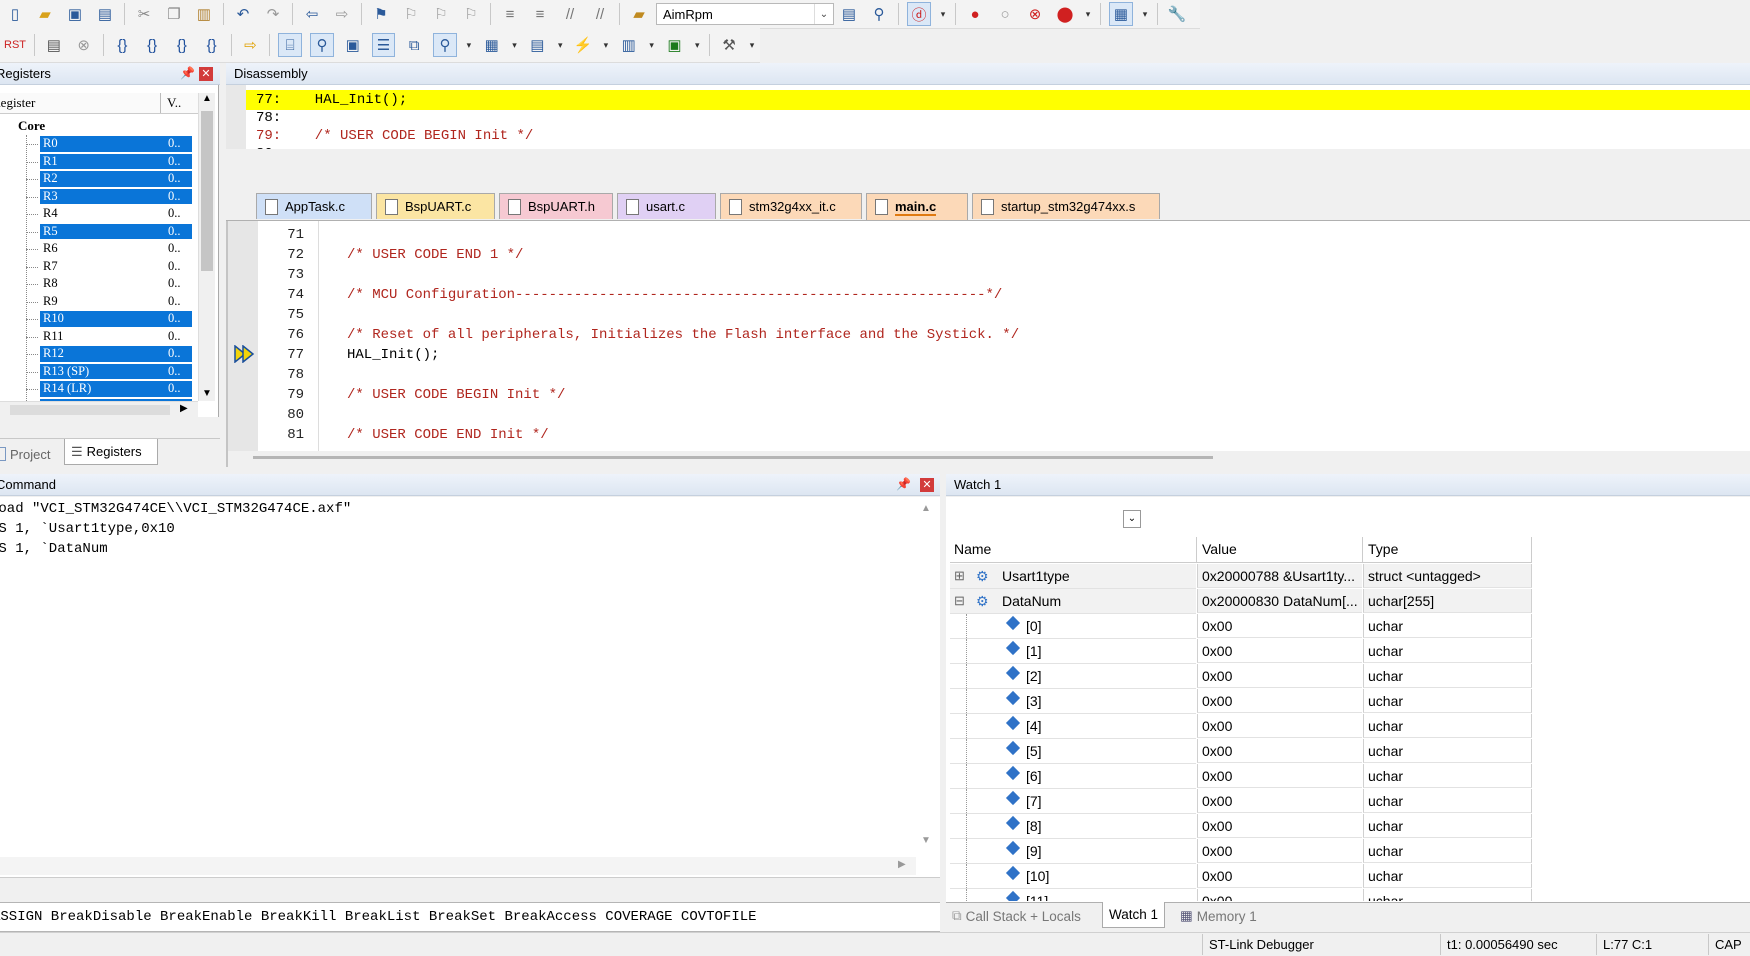 This screenshot has width=1750, height=956. Describe the element at coordinates (1005, 14) in the screenshot. I see `breakpoint-disable-icon: ○` at that location.